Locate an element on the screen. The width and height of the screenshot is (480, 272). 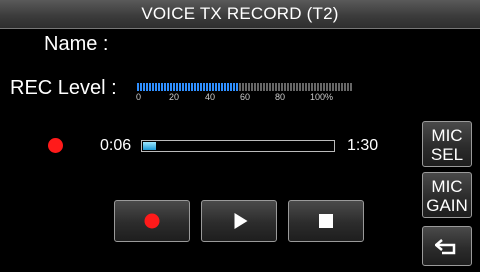
elapsed-time: 0:06 is located at coordinates (116, 145).